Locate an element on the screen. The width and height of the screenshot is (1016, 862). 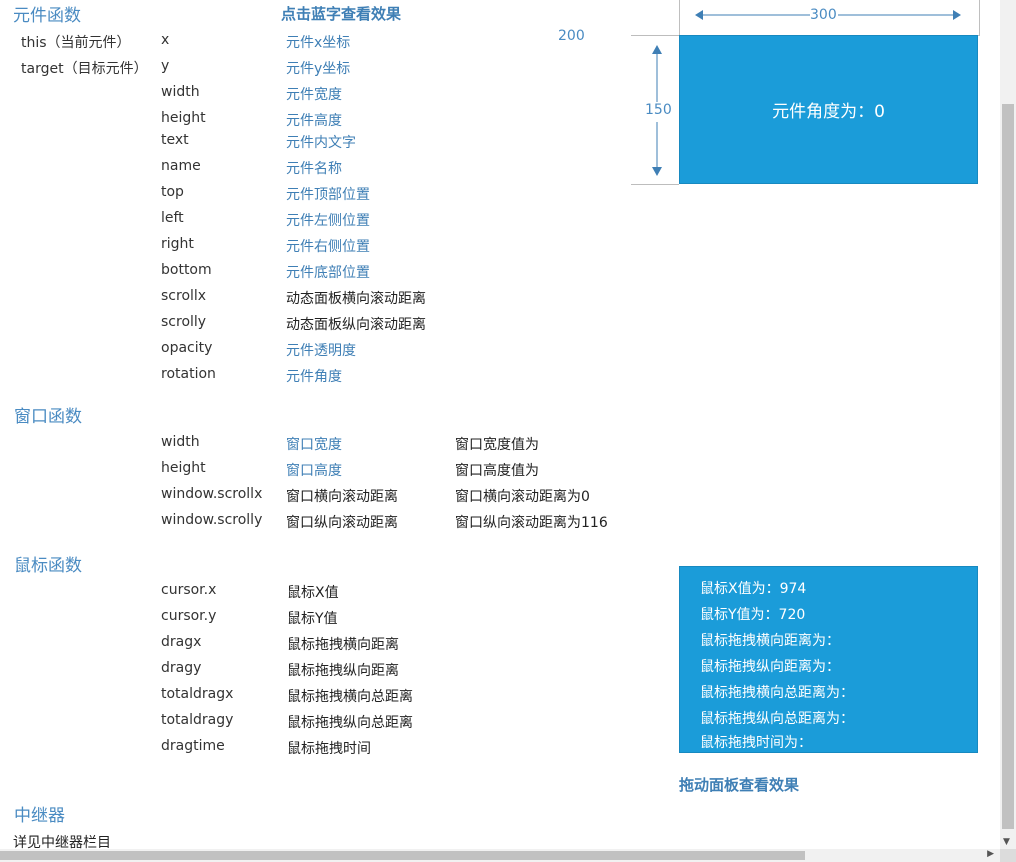
element-func-link: 元件名称 is located at coordinates (314, 168).